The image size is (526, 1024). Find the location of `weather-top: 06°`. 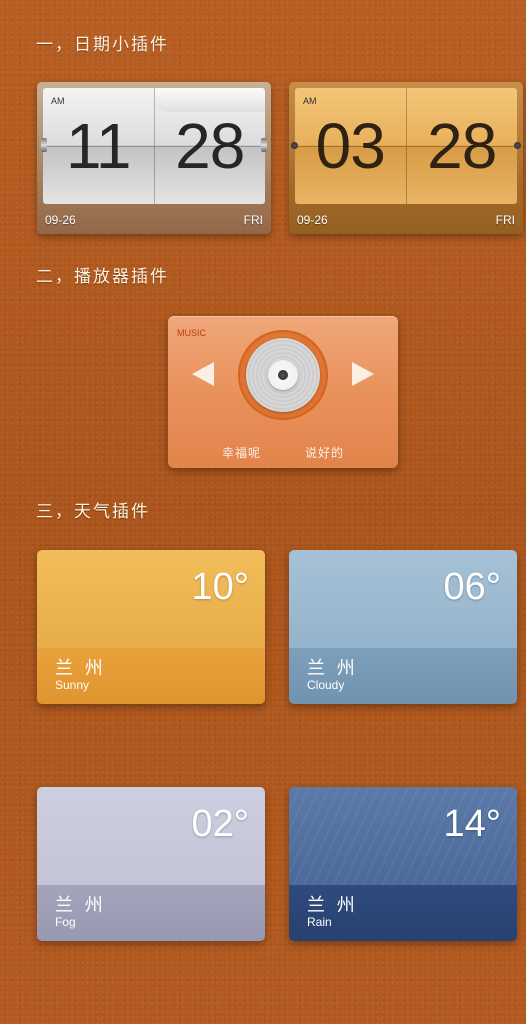

weather-top: 06° is located at coordinates (403, 599).